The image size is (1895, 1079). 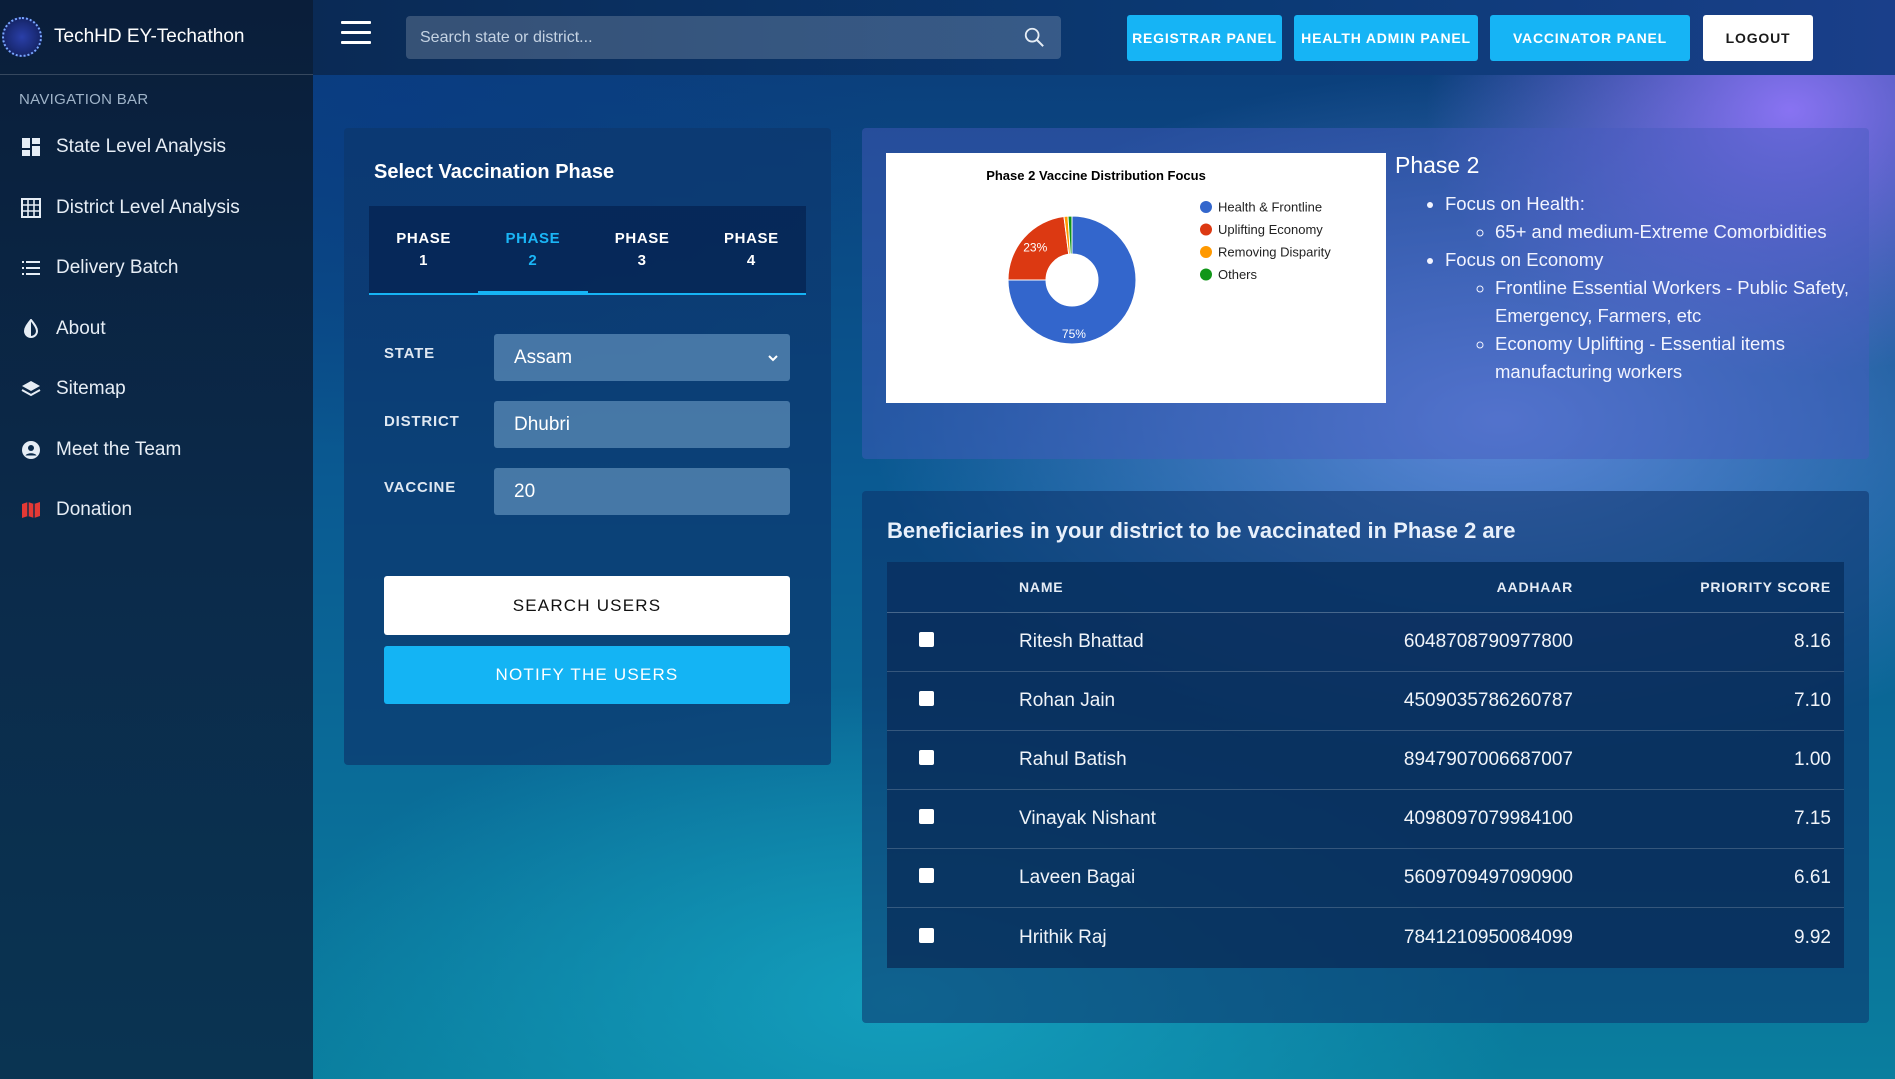 I want to click on pie-data-label: 75%, so click(x=1074, y=334).